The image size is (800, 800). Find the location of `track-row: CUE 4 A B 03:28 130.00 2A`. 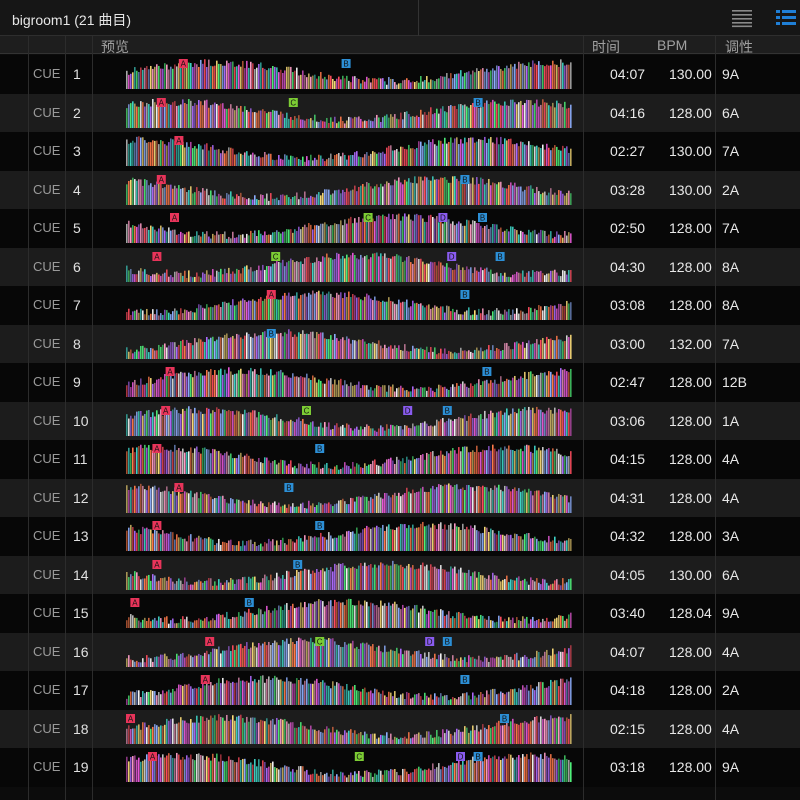

track-row: CUE 4 A B 03:28 130.00 2A is located at coordinates (400, 189).